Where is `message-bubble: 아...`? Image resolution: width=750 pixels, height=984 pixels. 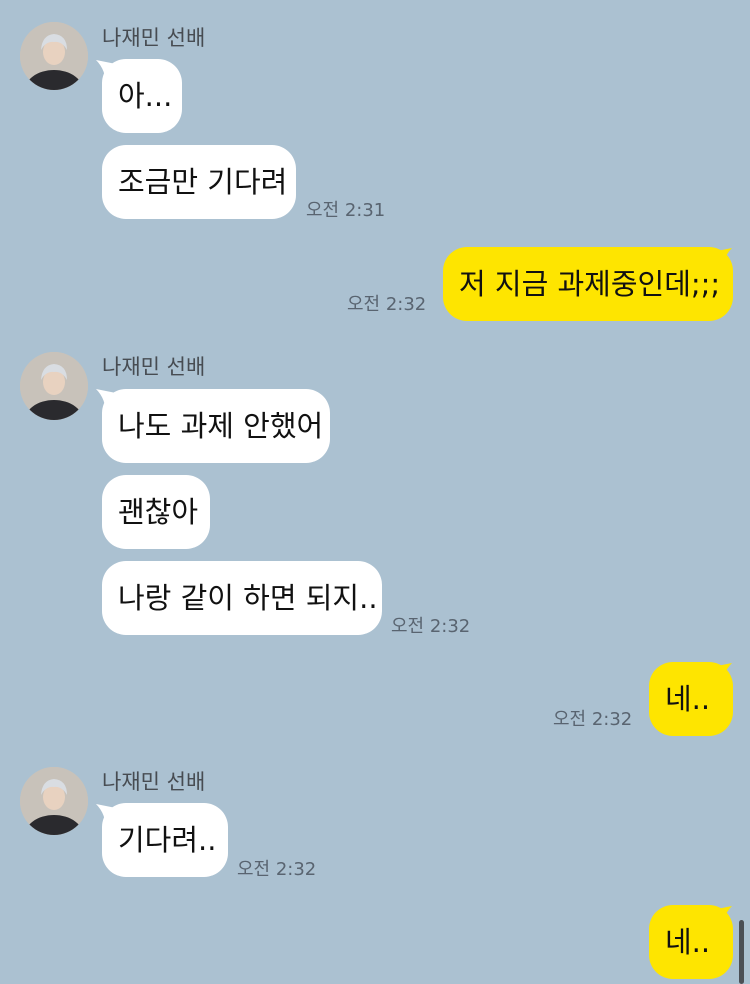
message-bubble: 아... is located at coordinates (142, 96).